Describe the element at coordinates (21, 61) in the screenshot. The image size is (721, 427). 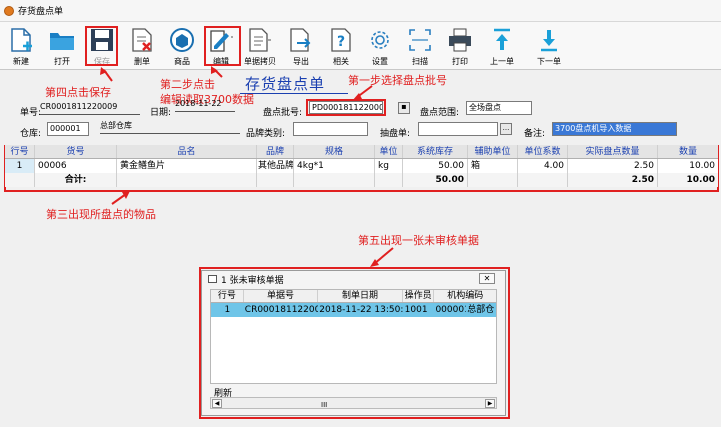
I see `new-label: 新建` at that location.